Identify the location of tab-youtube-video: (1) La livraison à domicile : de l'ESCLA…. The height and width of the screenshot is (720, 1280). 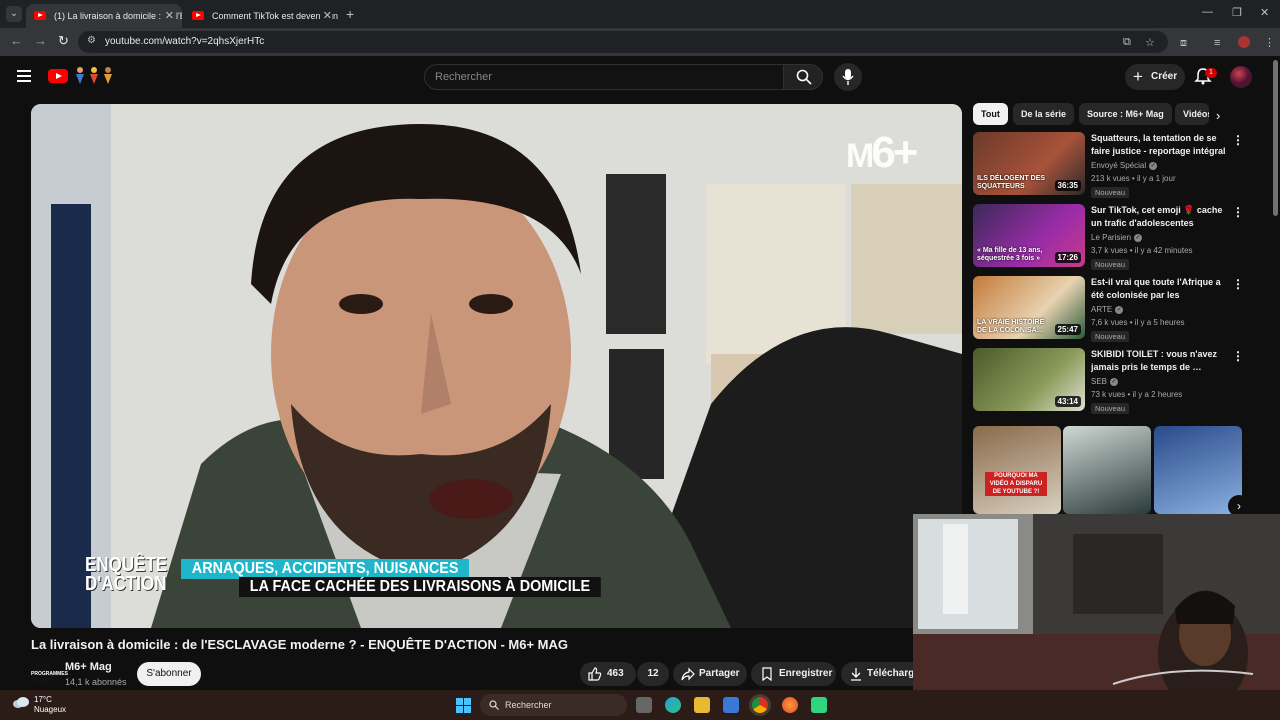
(104, 16).